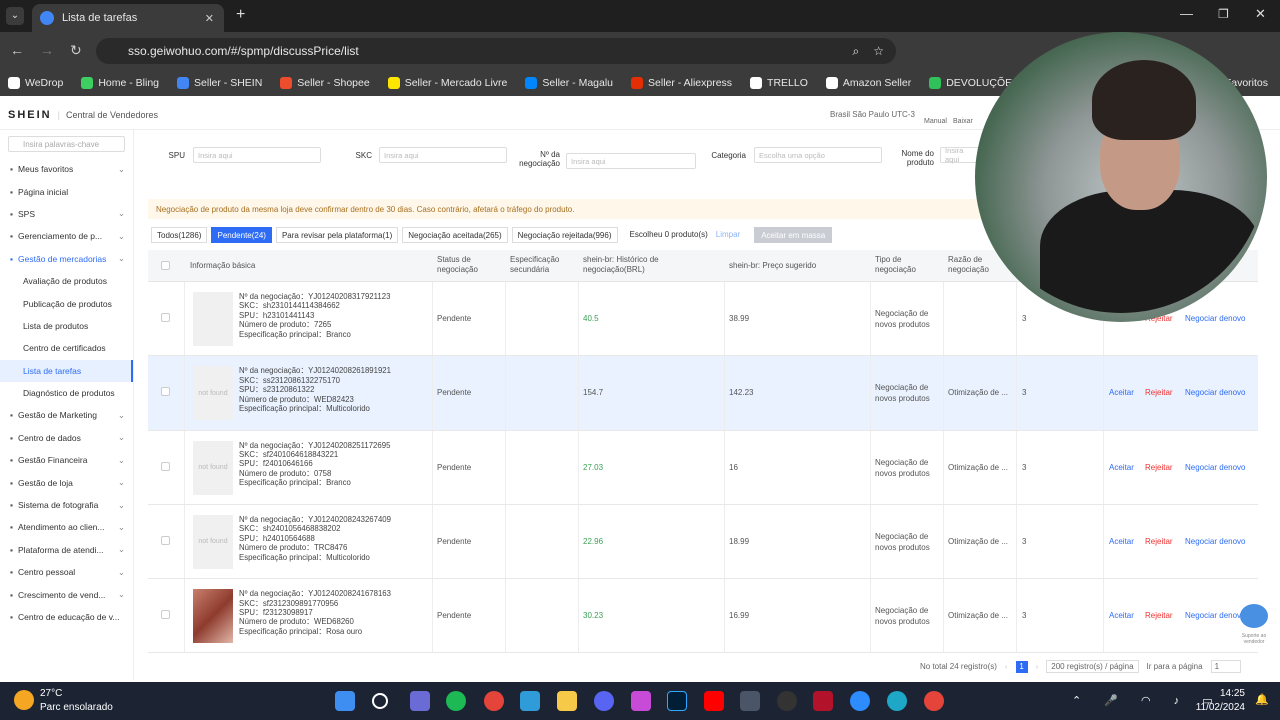 The image size is (1280, 720). I want to click on region-label: Brasil São Paulo UTC-3, so click(872, 114).